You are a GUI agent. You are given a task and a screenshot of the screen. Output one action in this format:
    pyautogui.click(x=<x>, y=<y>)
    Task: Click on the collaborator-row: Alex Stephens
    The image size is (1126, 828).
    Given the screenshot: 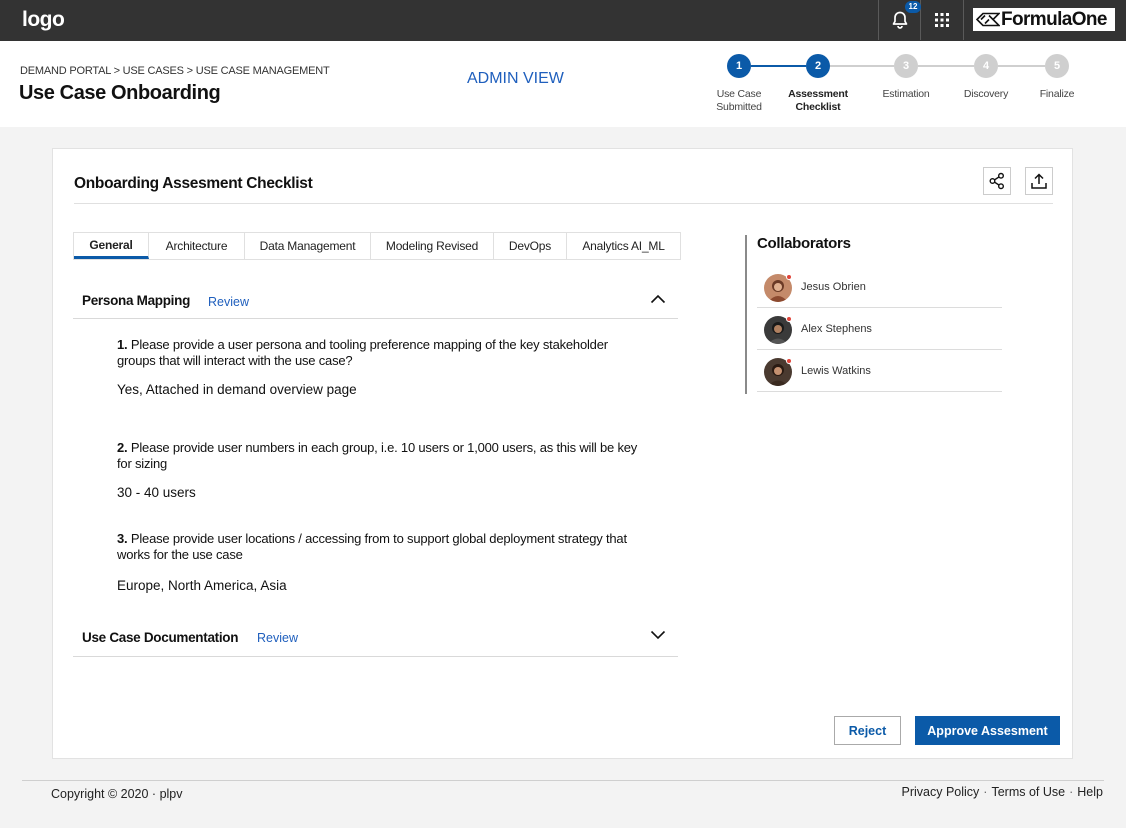 What is the action you would take?
    pyautogui.click(x=879, y=329)
    